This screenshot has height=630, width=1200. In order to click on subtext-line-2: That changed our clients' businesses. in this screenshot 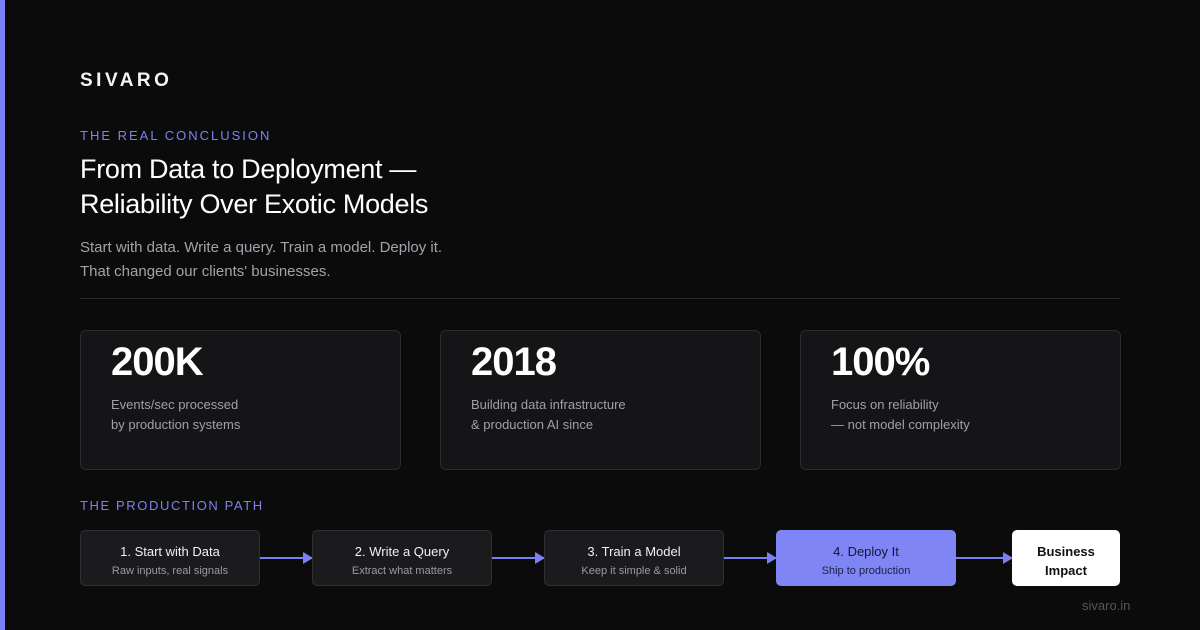, I will do `click(205, 271)`.